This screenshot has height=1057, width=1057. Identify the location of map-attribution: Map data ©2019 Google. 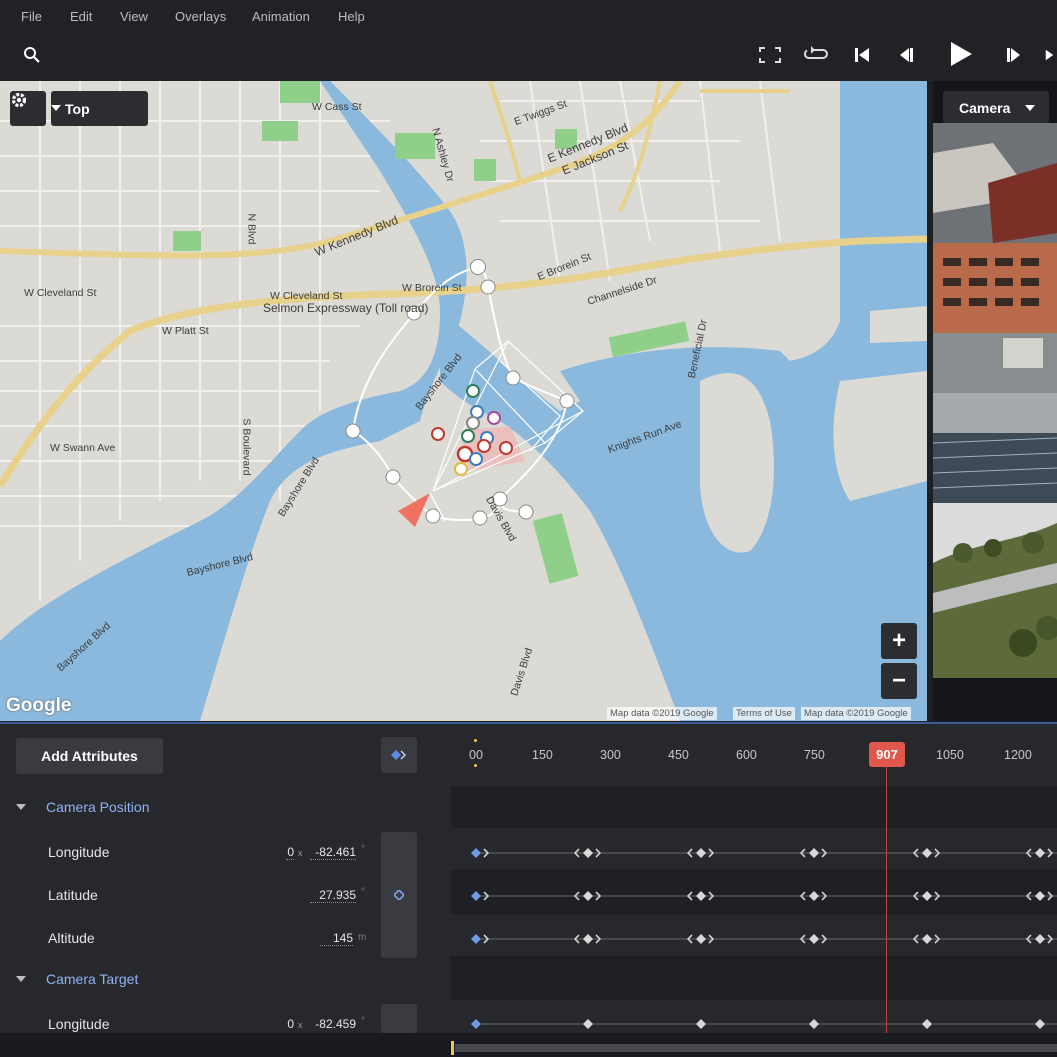
(662, 713).